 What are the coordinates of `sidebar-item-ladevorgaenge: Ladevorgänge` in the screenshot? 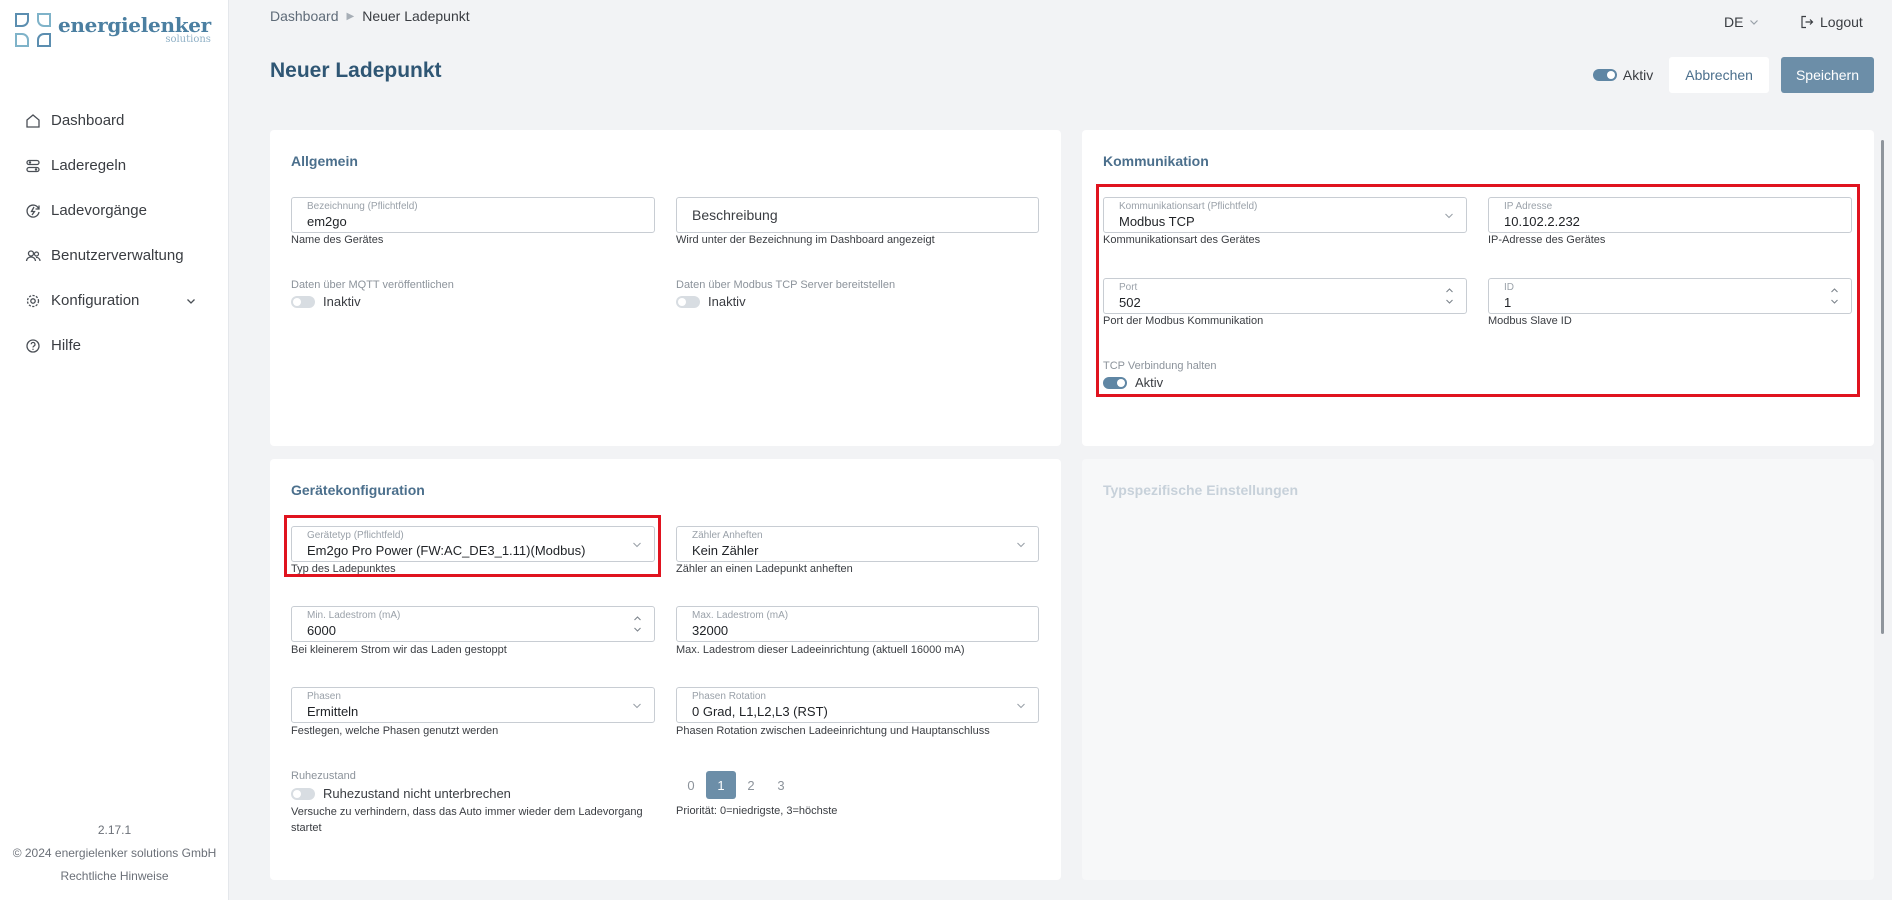 It's located at (114, 210).